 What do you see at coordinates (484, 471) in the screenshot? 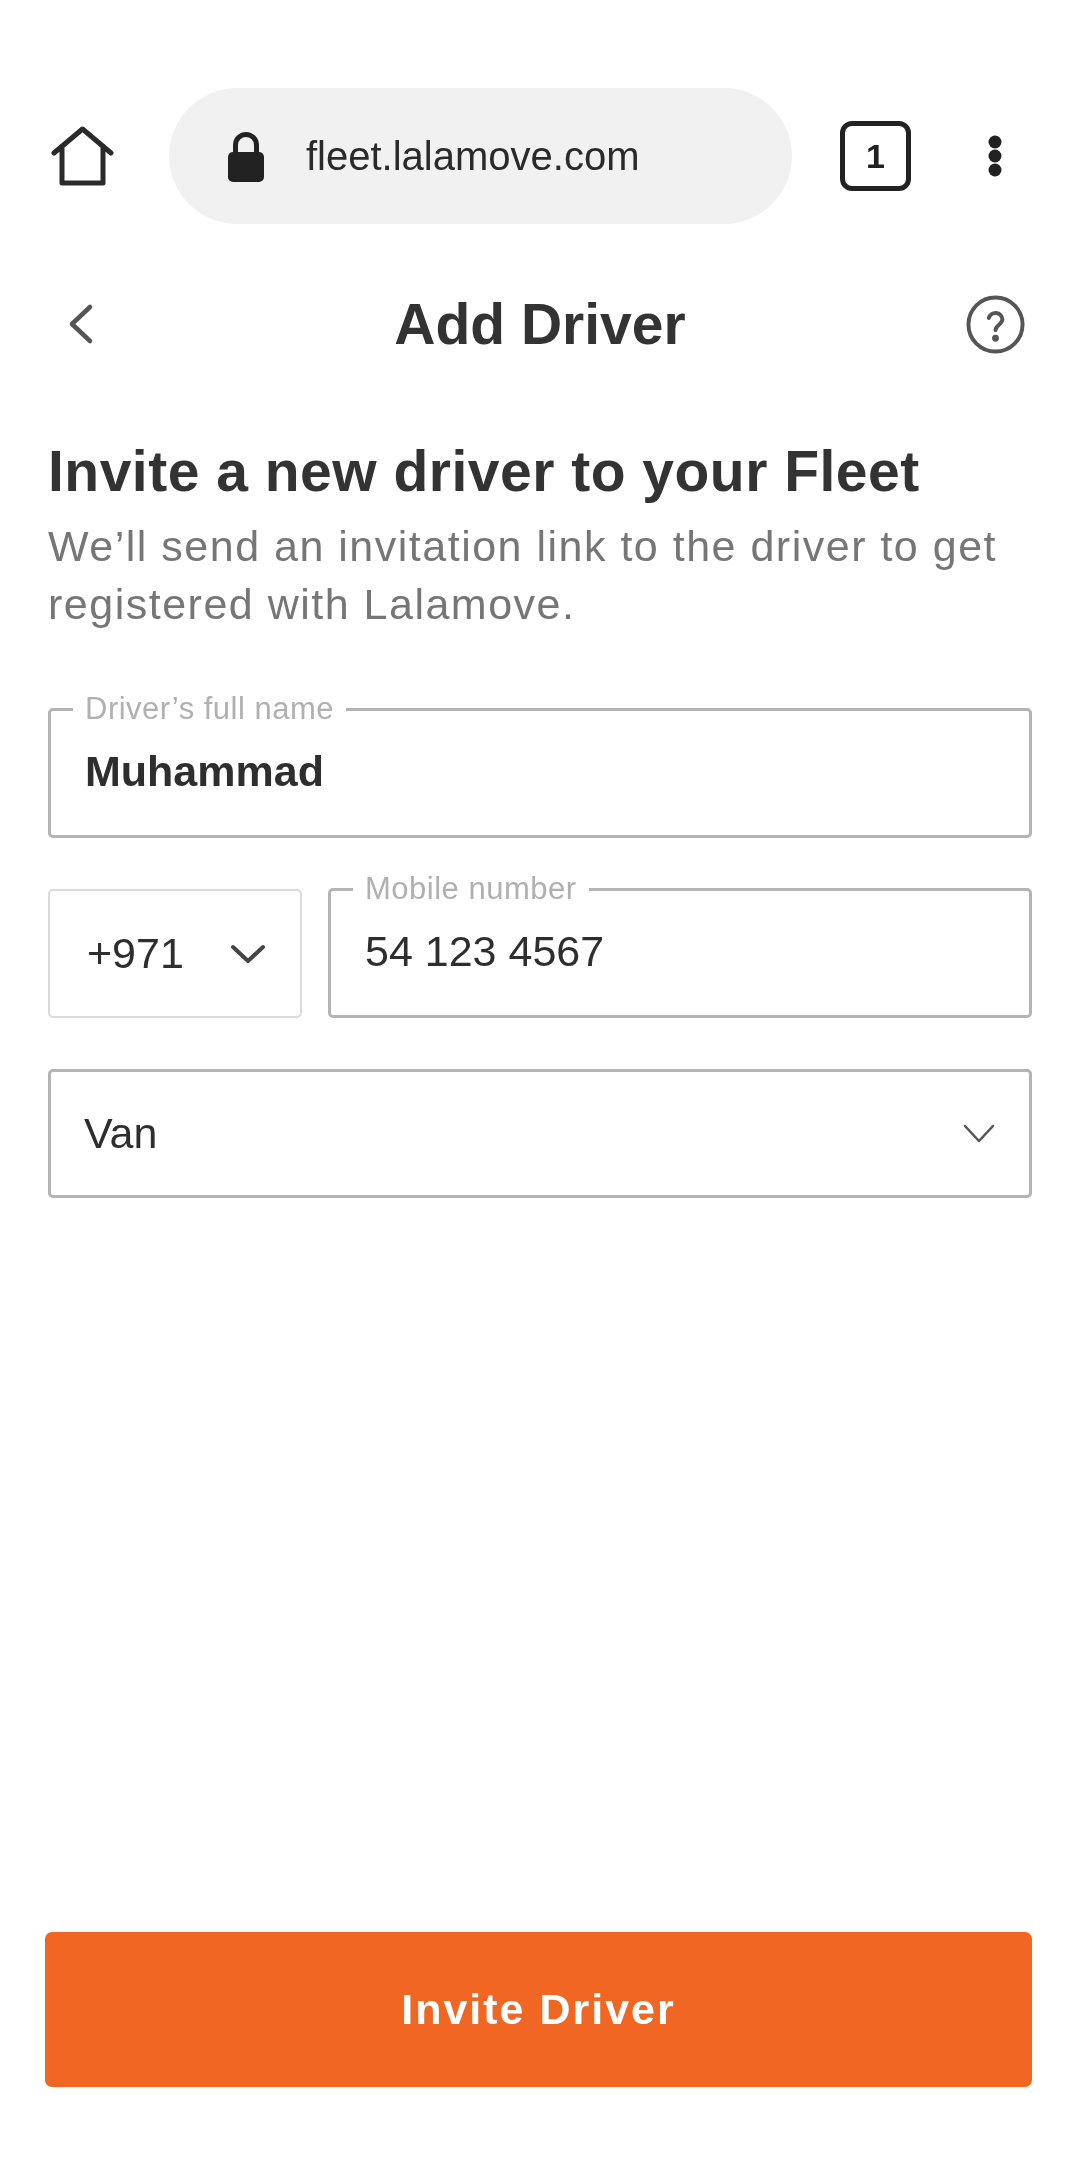
I see `section-heading: Invite a new driver to your Fleet` at bounding box center [484, 471].